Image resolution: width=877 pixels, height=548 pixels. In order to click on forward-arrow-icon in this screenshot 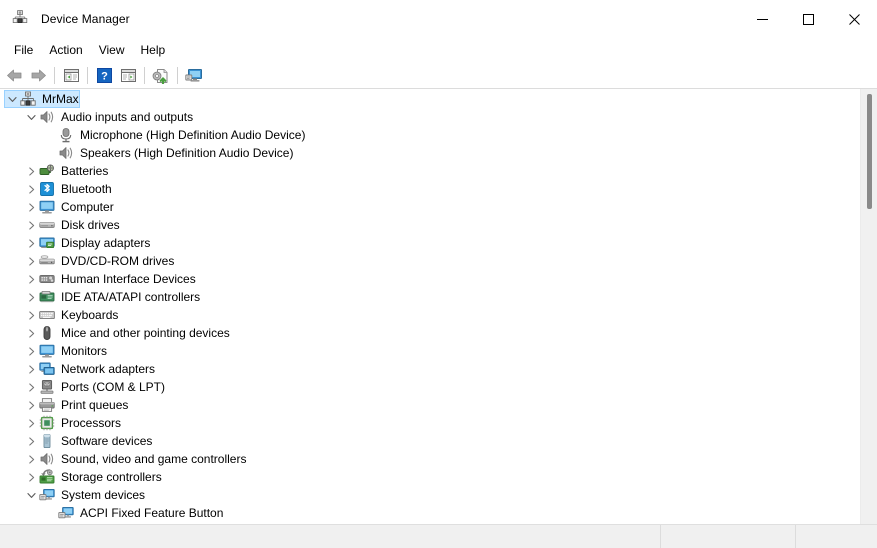, I will do `click(38, 75)`.